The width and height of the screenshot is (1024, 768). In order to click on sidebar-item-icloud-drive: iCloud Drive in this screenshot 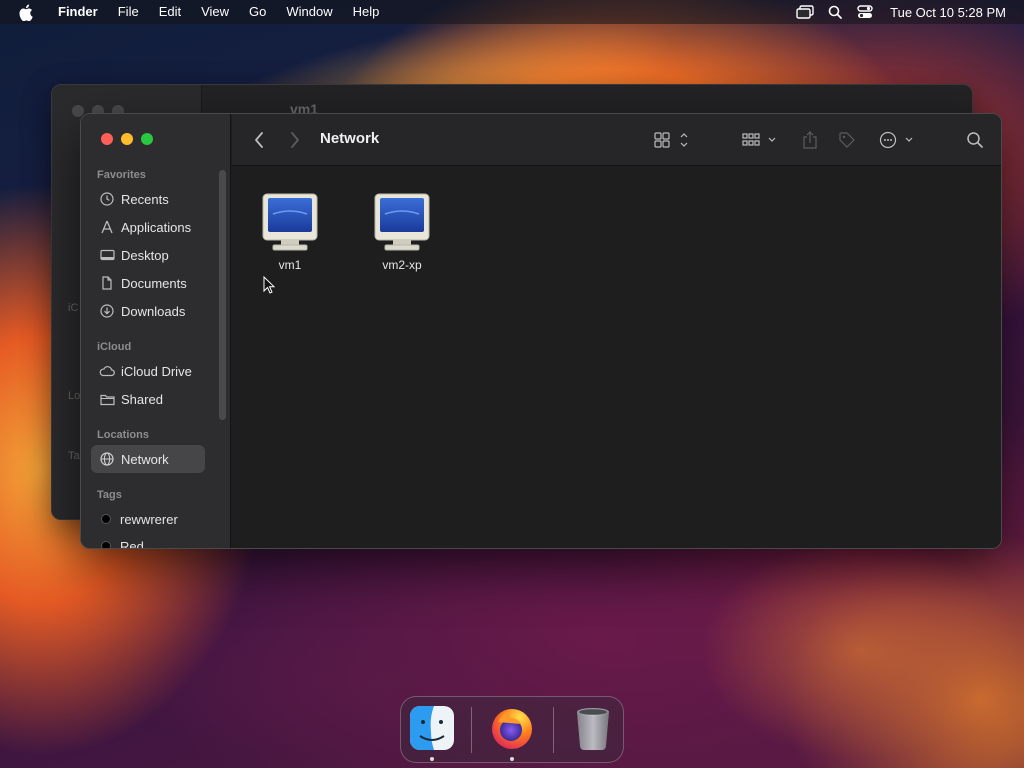, I will do `click(148, 371)`.